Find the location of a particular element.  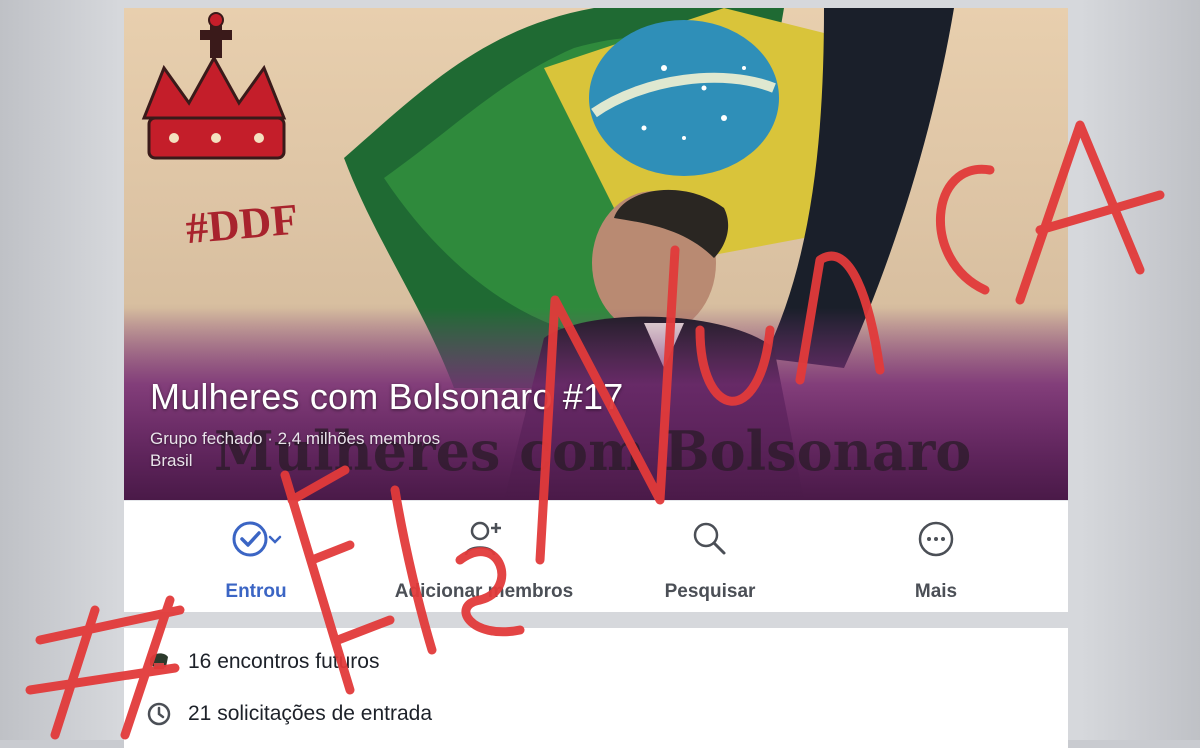

group-info: Grupo fechado · 2,4 milhões membros is located at coordinates (295, 438).